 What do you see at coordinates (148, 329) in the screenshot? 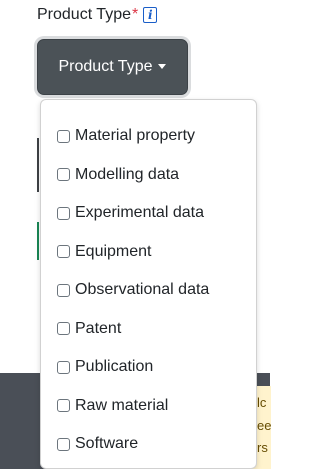
I see `menu-item-patent: Patent` at bounding box center [148, 329].